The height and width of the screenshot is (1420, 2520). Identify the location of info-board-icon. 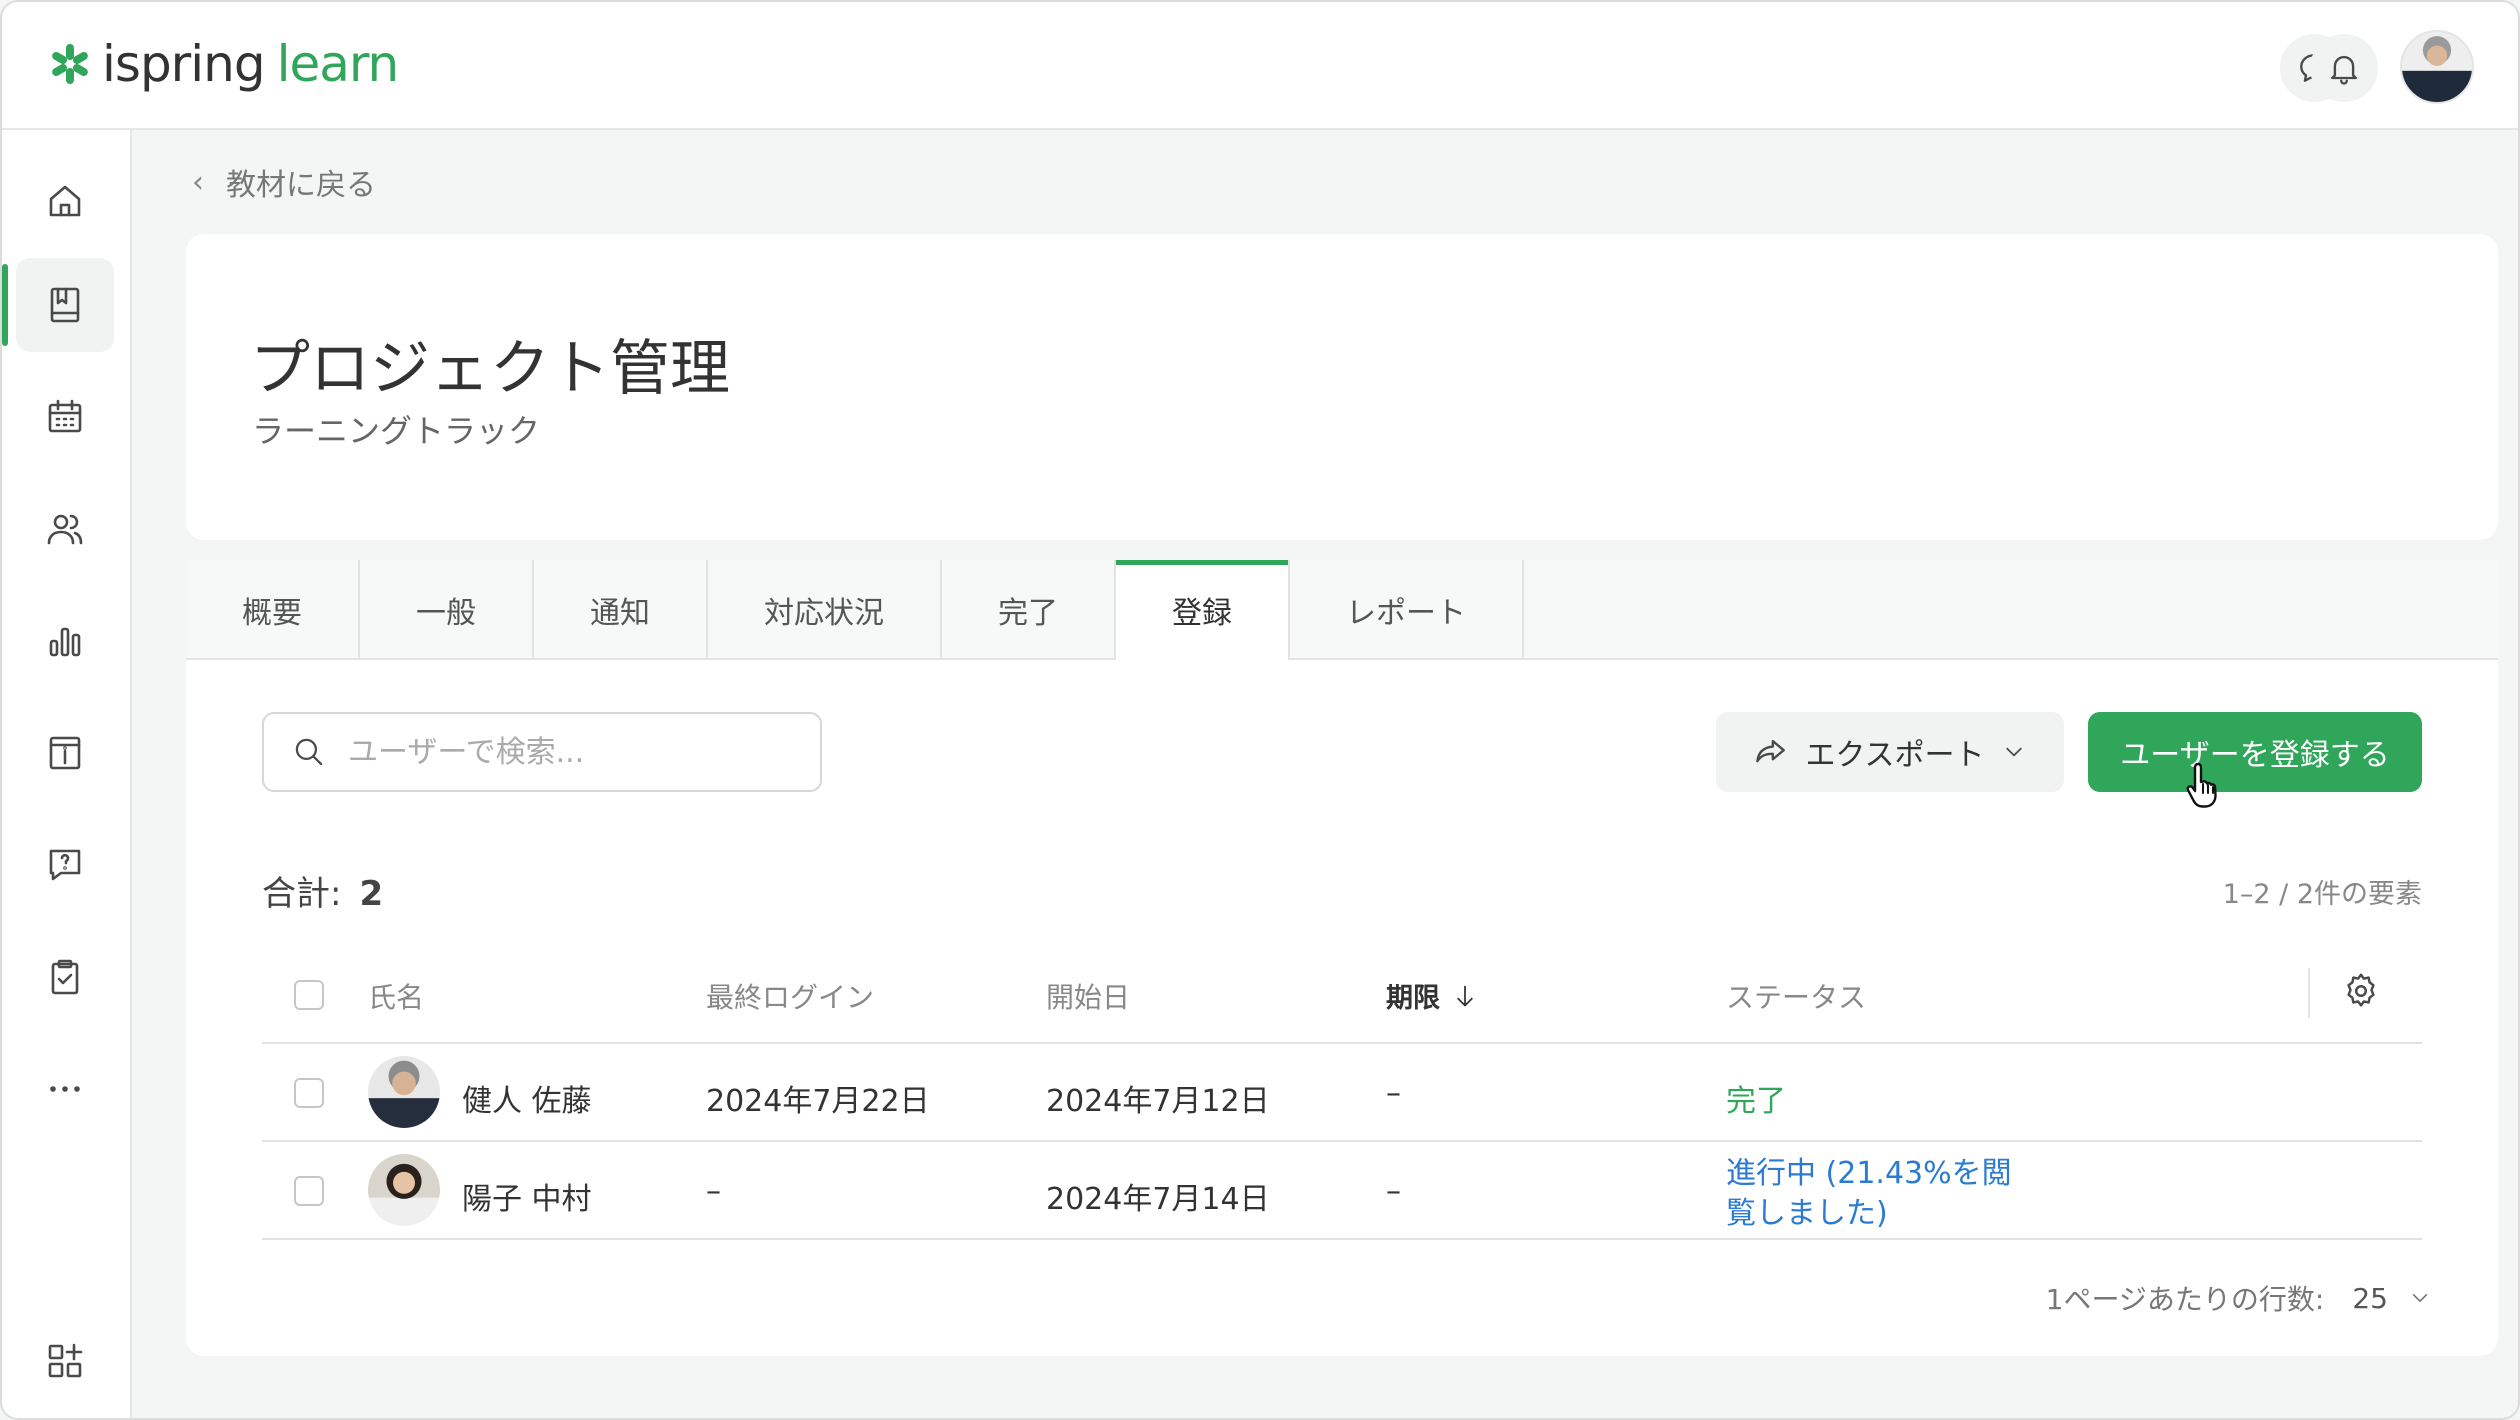
(65, 753).